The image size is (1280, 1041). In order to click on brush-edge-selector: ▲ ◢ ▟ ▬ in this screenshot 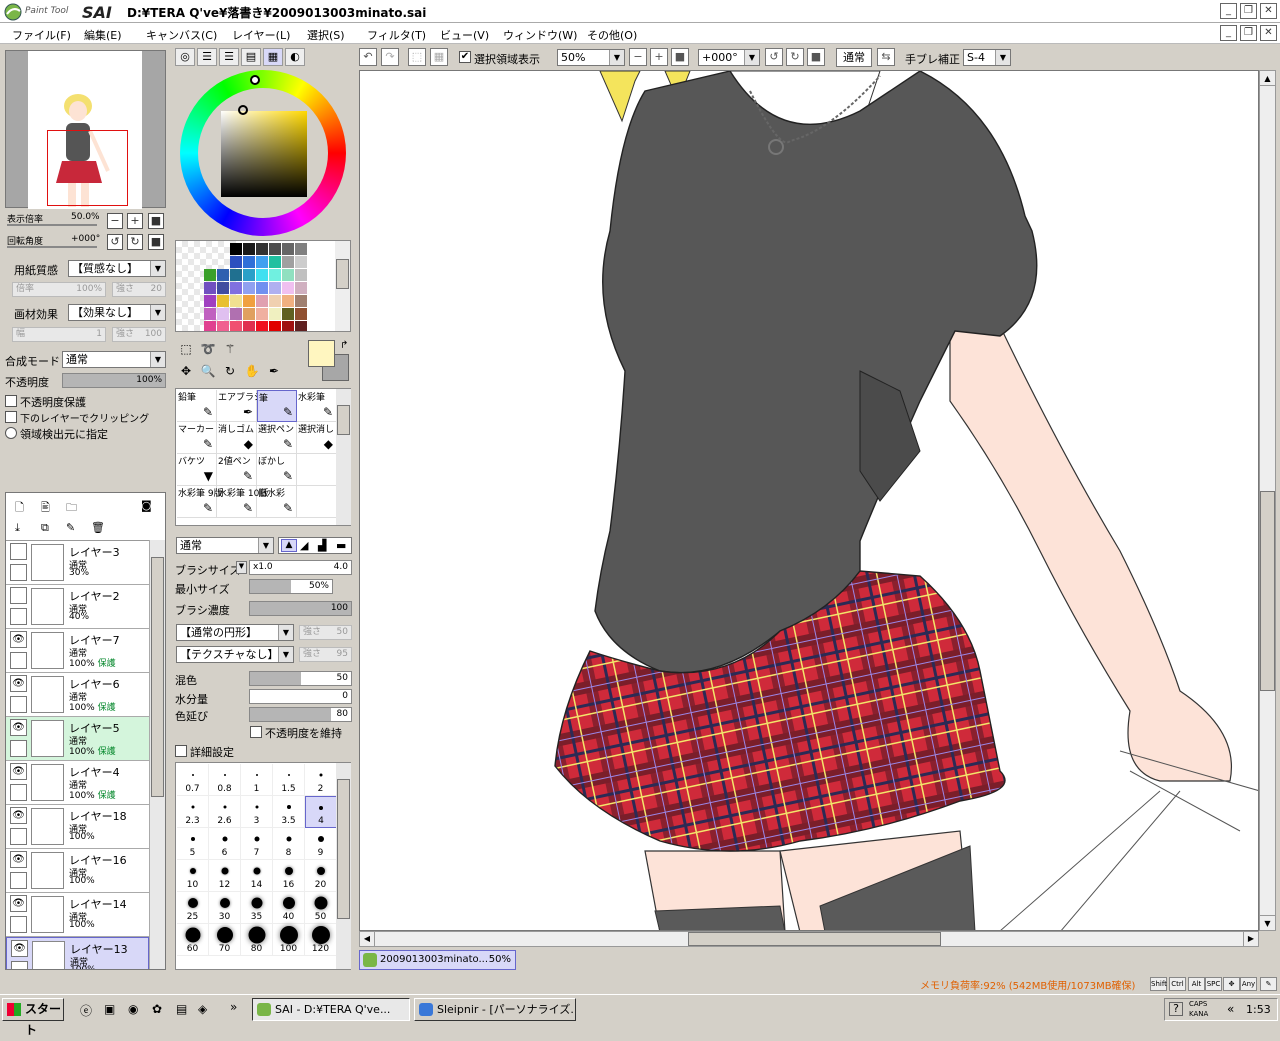, I will do `click(315, 545)`.